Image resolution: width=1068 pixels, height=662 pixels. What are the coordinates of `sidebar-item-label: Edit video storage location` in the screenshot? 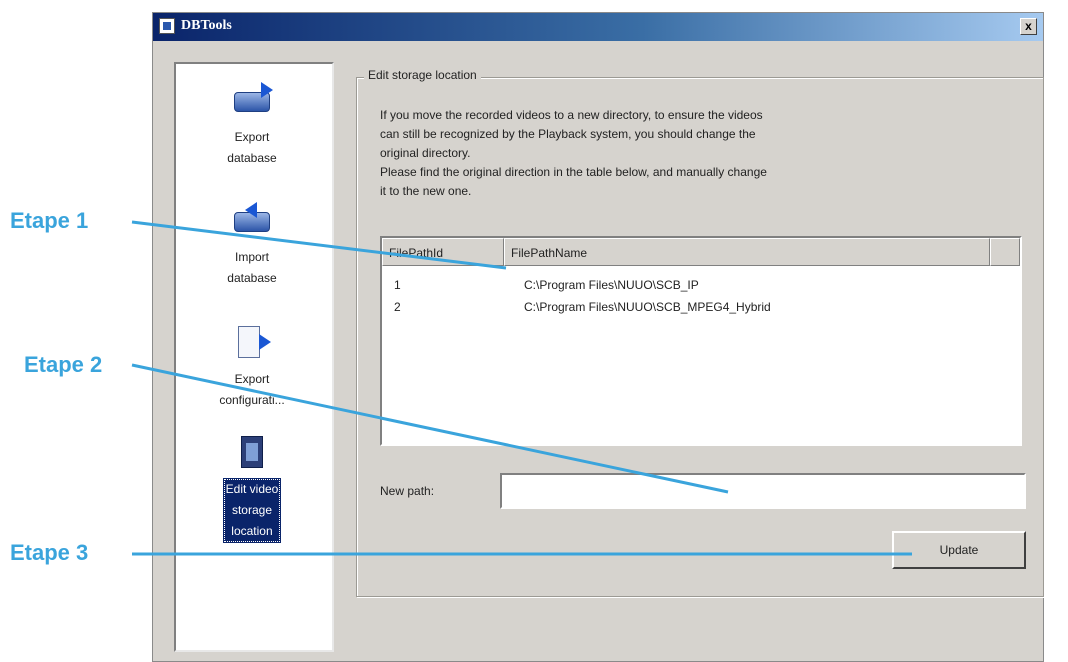 It's located at (252, 510).